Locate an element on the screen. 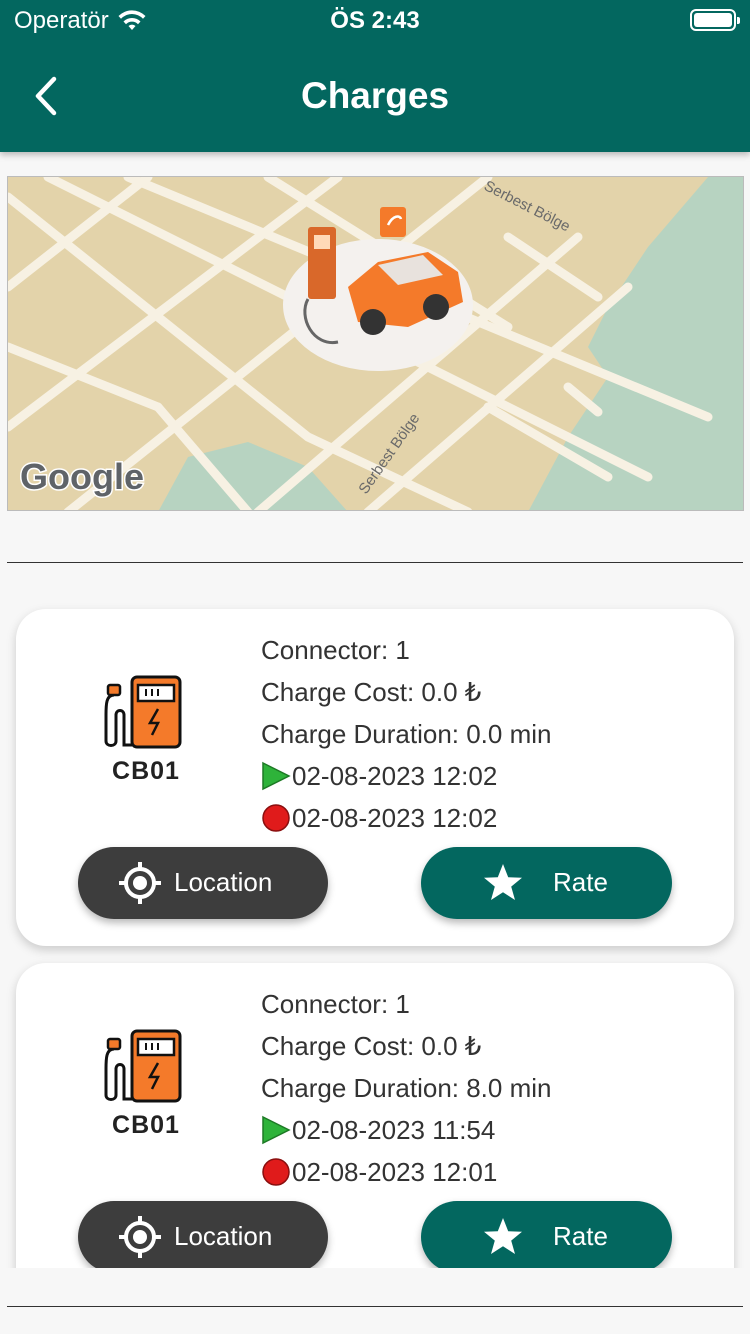  stop-time-row: 02-08-2023 12:02 is located at coordinates (406, 818).